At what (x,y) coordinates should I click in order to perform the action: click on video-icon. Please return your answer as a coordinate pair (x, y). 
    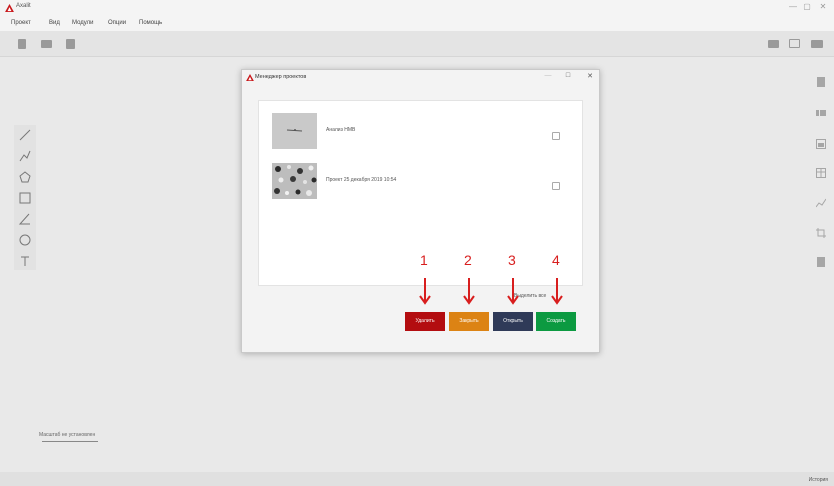
    Looking at the image, I should click on (817, 44).